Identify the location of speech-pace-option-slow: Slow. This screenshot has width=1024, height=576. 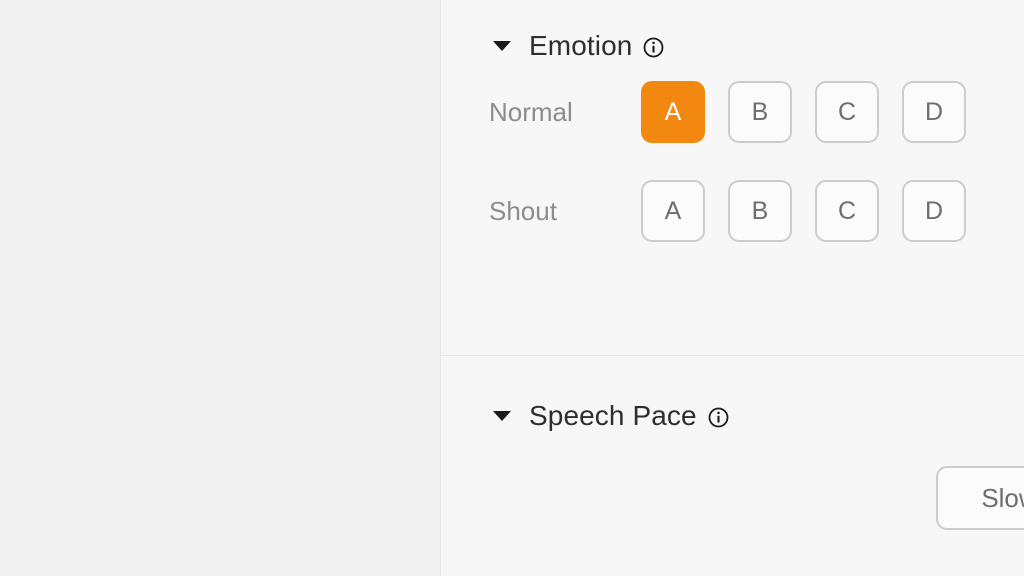
(980, 498).